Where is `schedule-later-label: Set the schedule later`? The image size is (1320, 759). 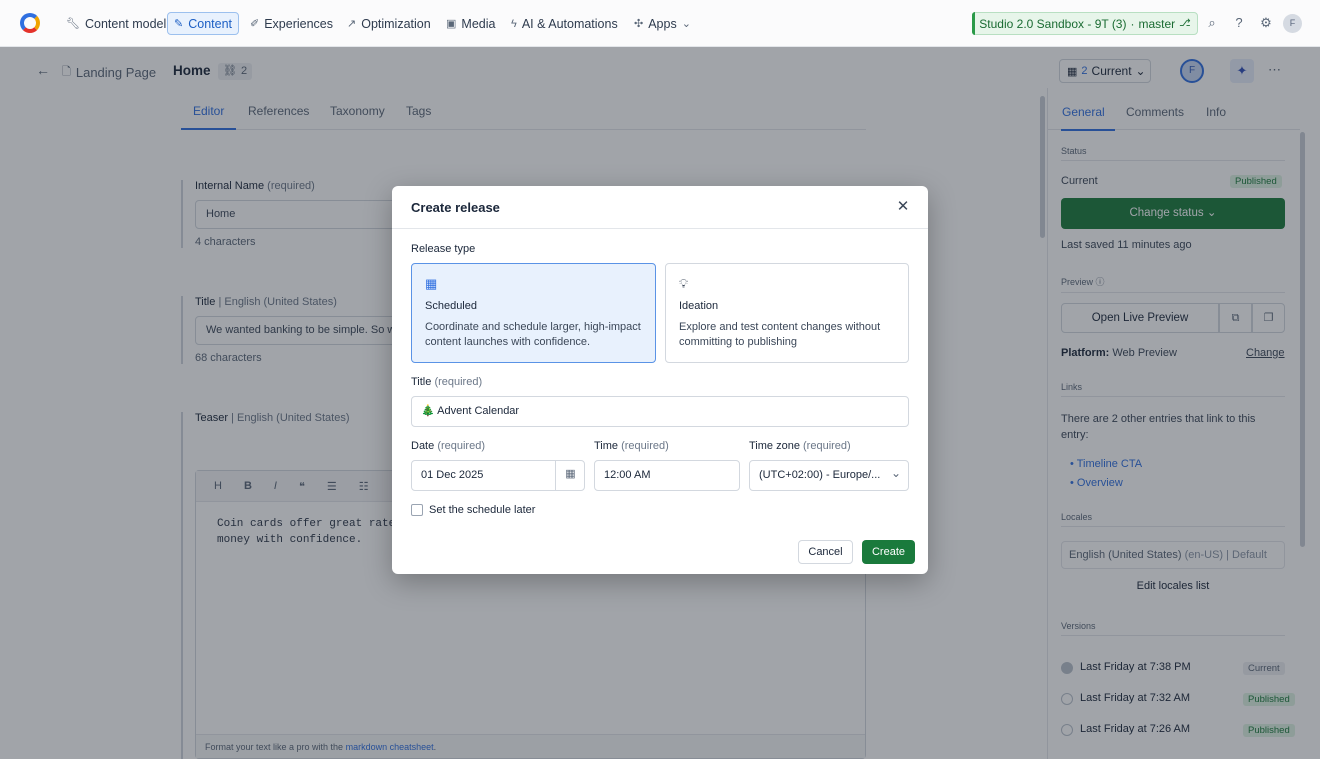
schedule-later-label: Set the schedule later is located at coordinates (482, 510).